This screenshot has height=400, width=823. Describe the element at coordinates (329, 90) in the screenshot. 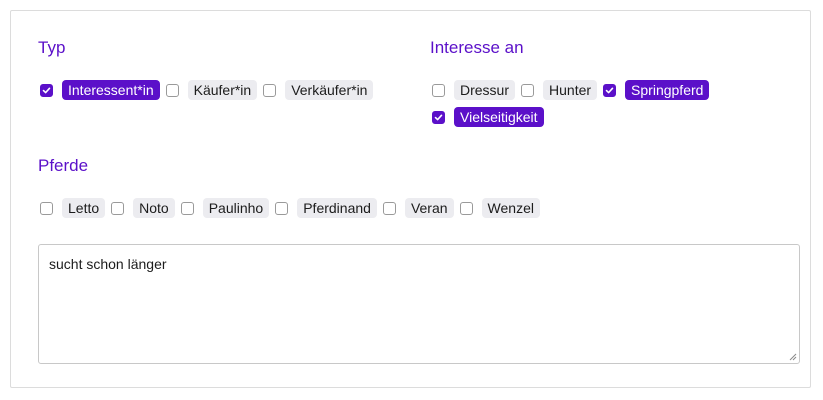

I see `option-label: Verkäufer*in` at that location.